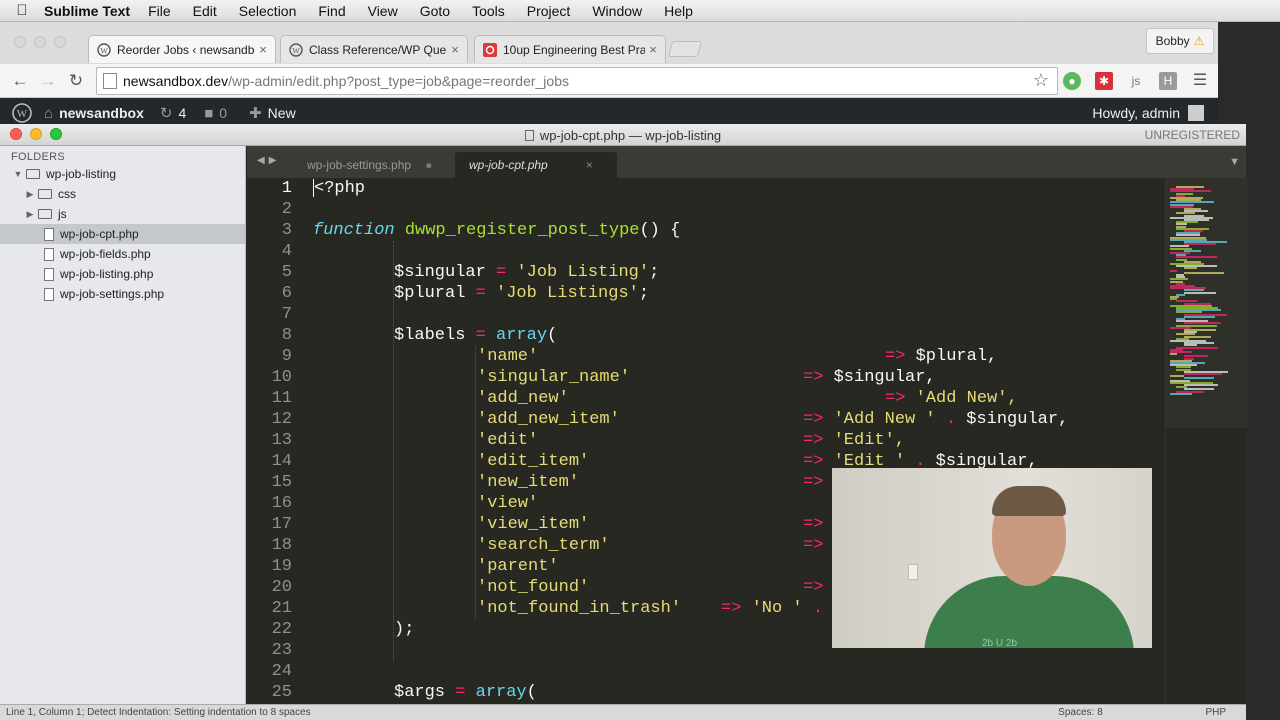  I want to click on code-token: array, so click(501, 692).